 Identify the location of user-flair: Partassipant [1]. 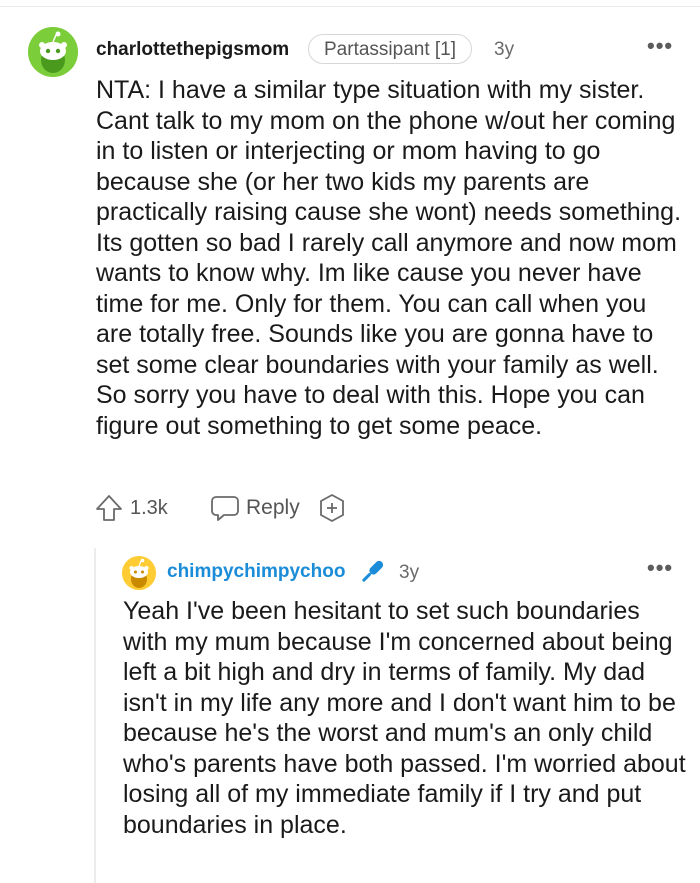
(390, 49).